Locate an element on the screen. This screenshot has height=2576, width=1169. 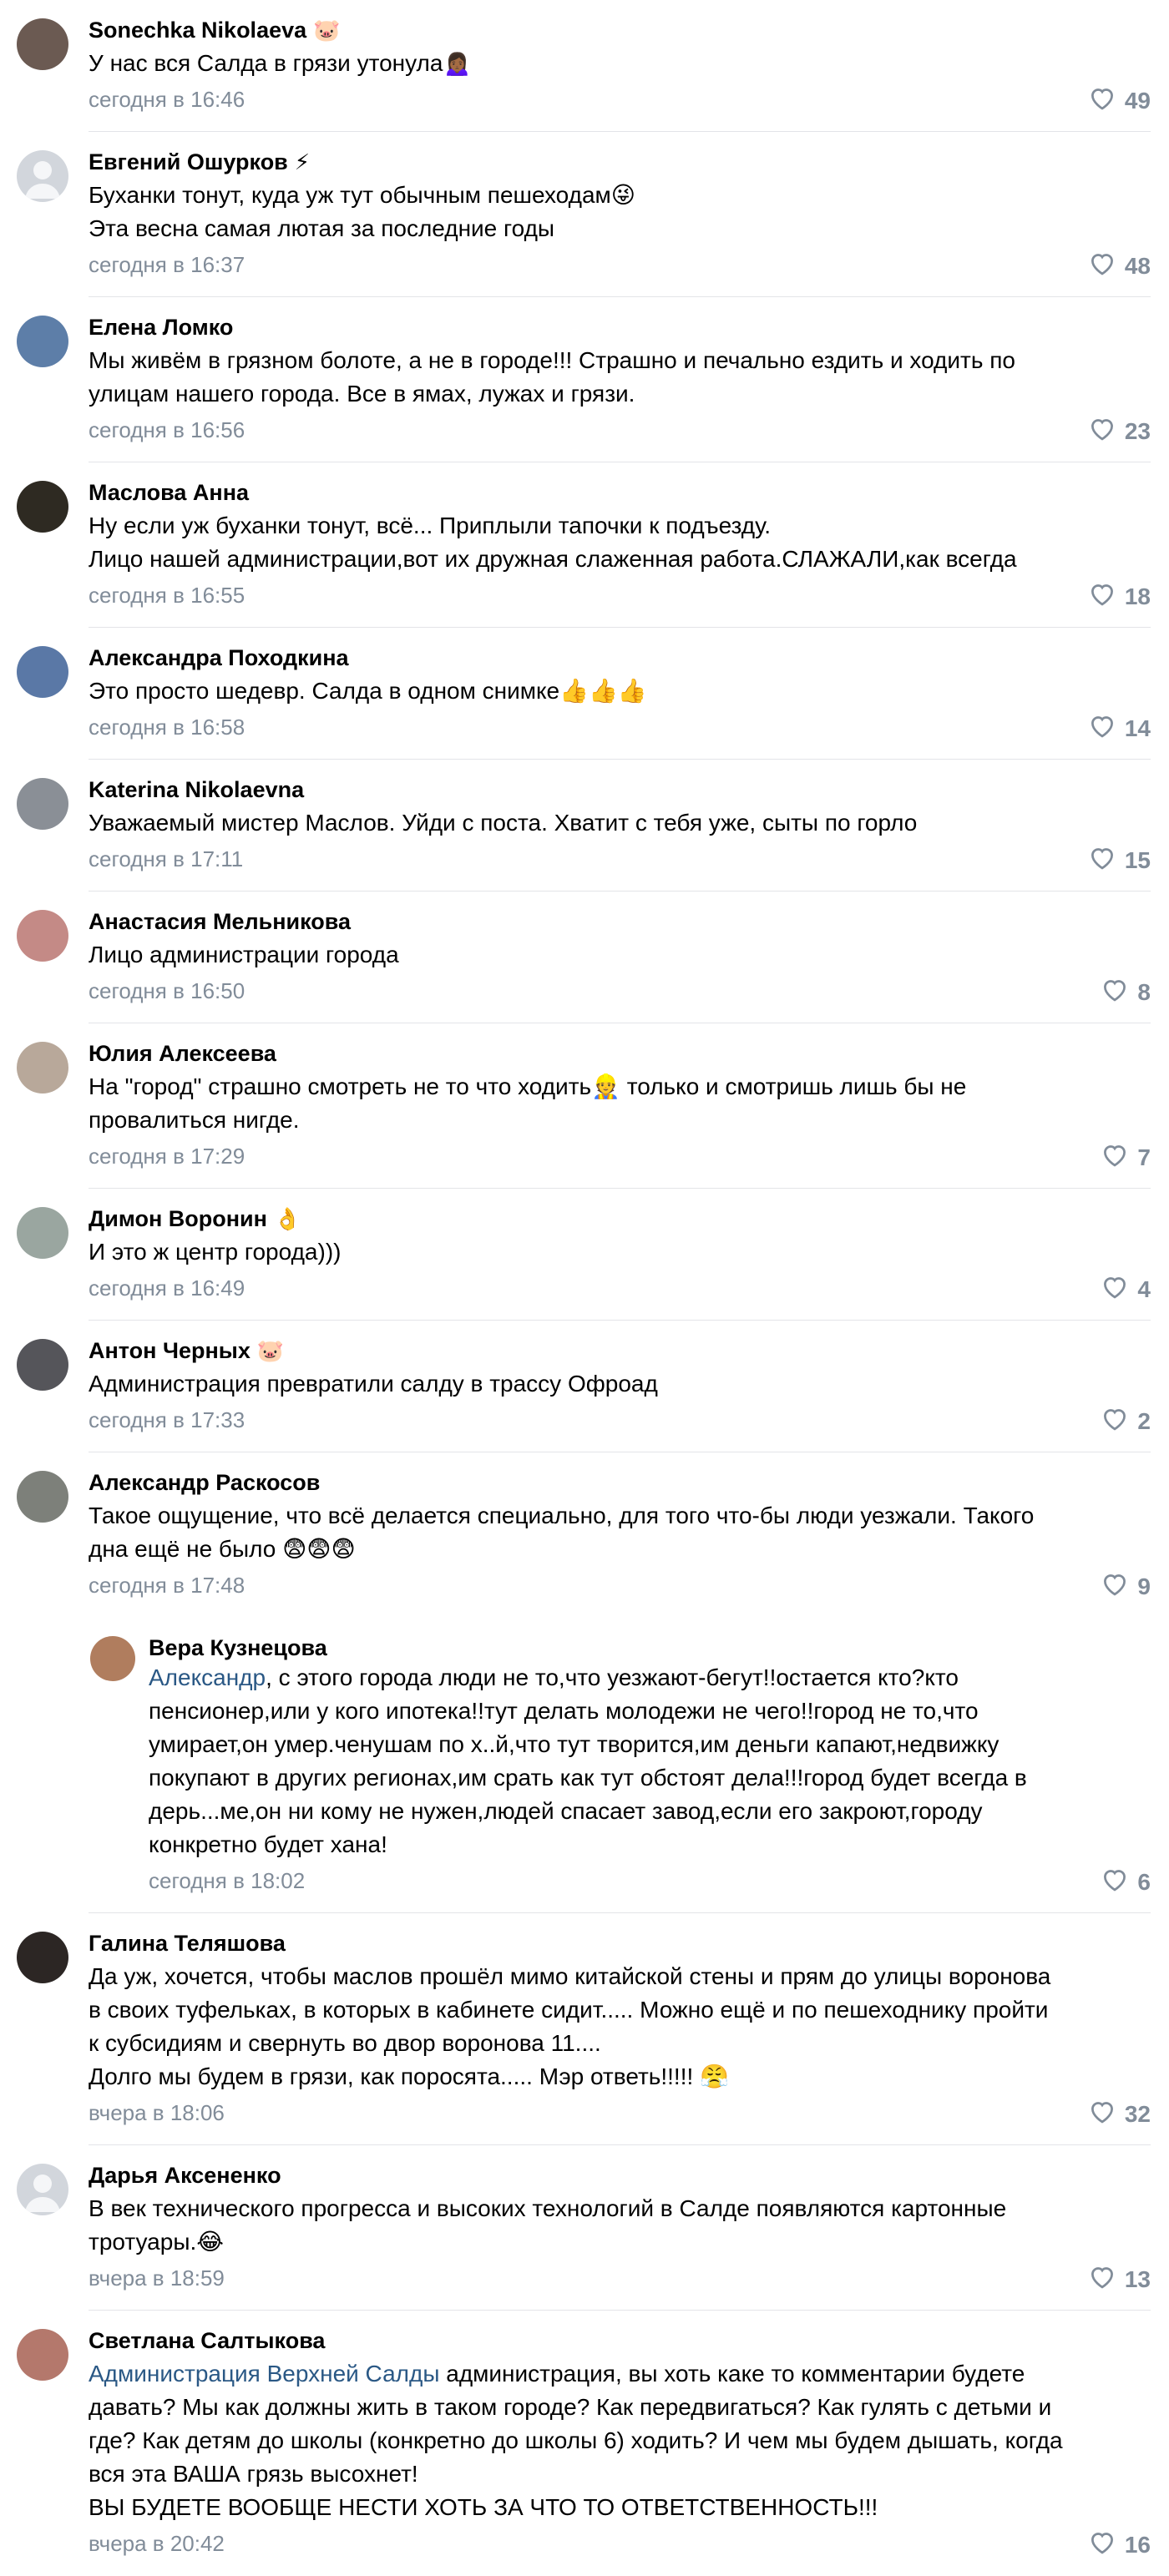
like-button: 8 is located at coordinates (1126, 992).